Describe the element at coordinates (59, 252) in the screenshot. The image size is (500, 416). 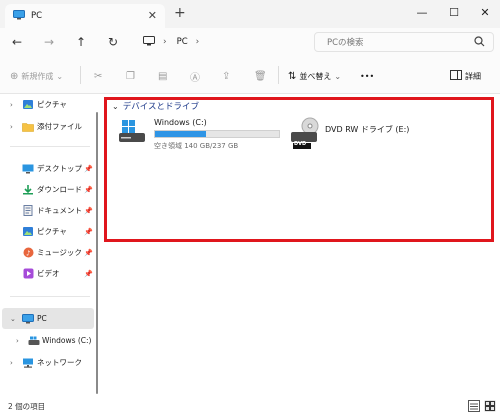
I see `sidebar-item-label: ミュージック` at that location.